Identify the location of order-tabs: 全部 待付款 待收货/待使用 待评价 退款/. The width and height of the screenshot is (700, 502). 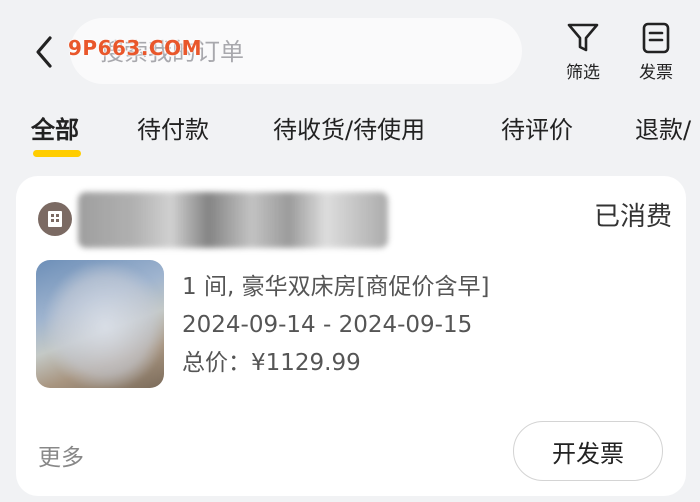
(350, 137).